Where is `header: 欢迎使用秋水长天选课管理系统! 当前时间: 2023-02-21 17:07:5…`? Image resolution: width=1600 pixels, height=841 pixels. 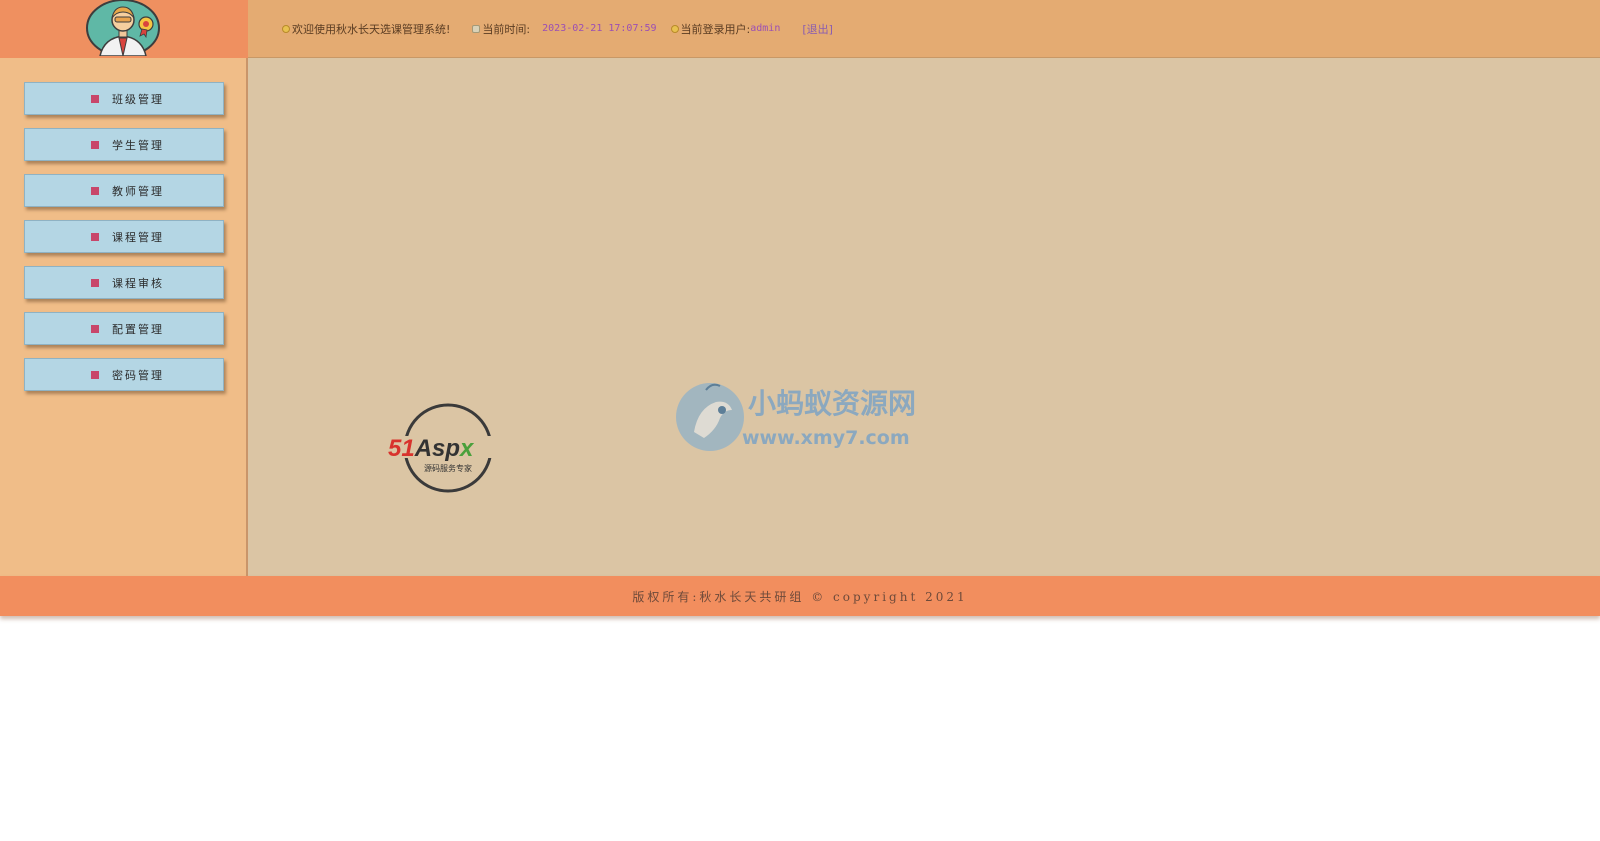 header: 欢迎使用秋水长天选课管理系统! 当前时间: 2023-02-21 17:07:5… is located at coordinates (800, 29).